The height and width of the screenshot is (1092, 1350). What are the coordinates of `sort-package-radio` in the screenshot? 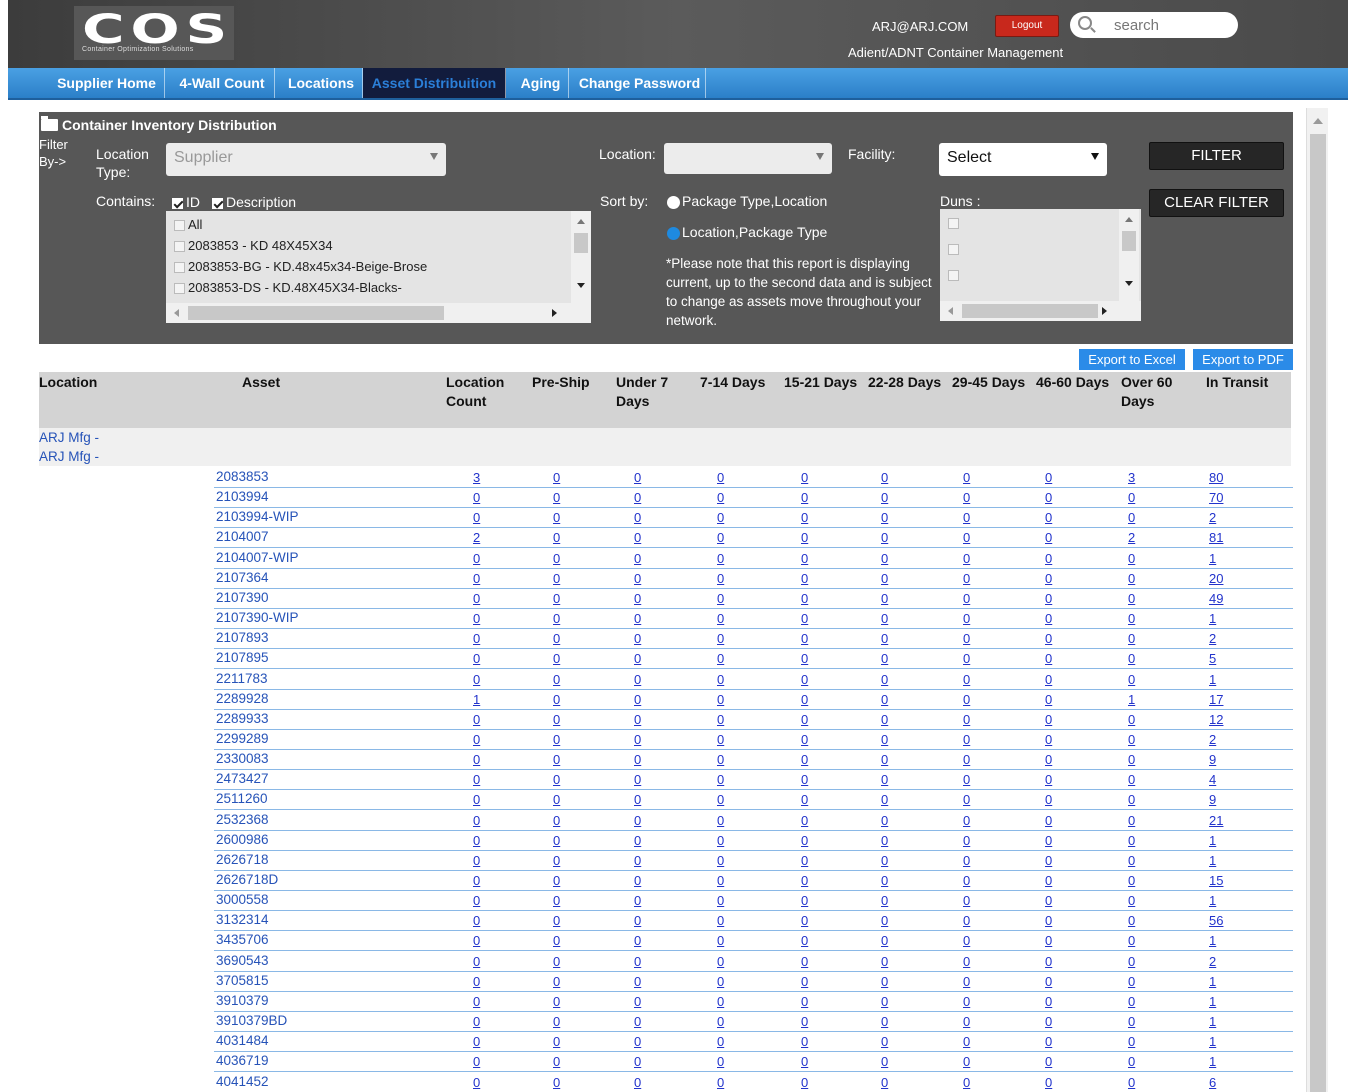 It's located at (673, 202).